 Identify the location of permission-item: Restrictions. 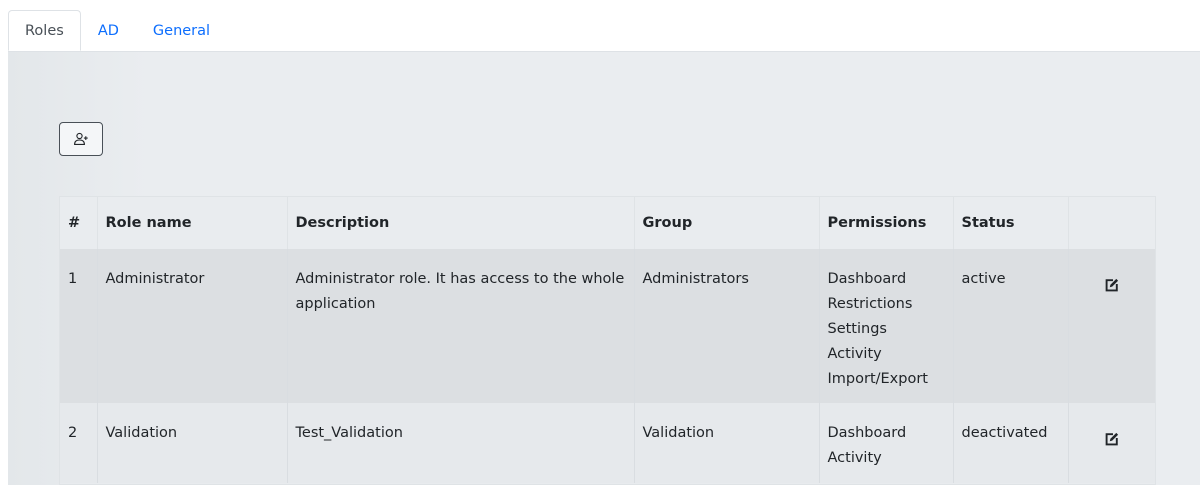
(870, 304).